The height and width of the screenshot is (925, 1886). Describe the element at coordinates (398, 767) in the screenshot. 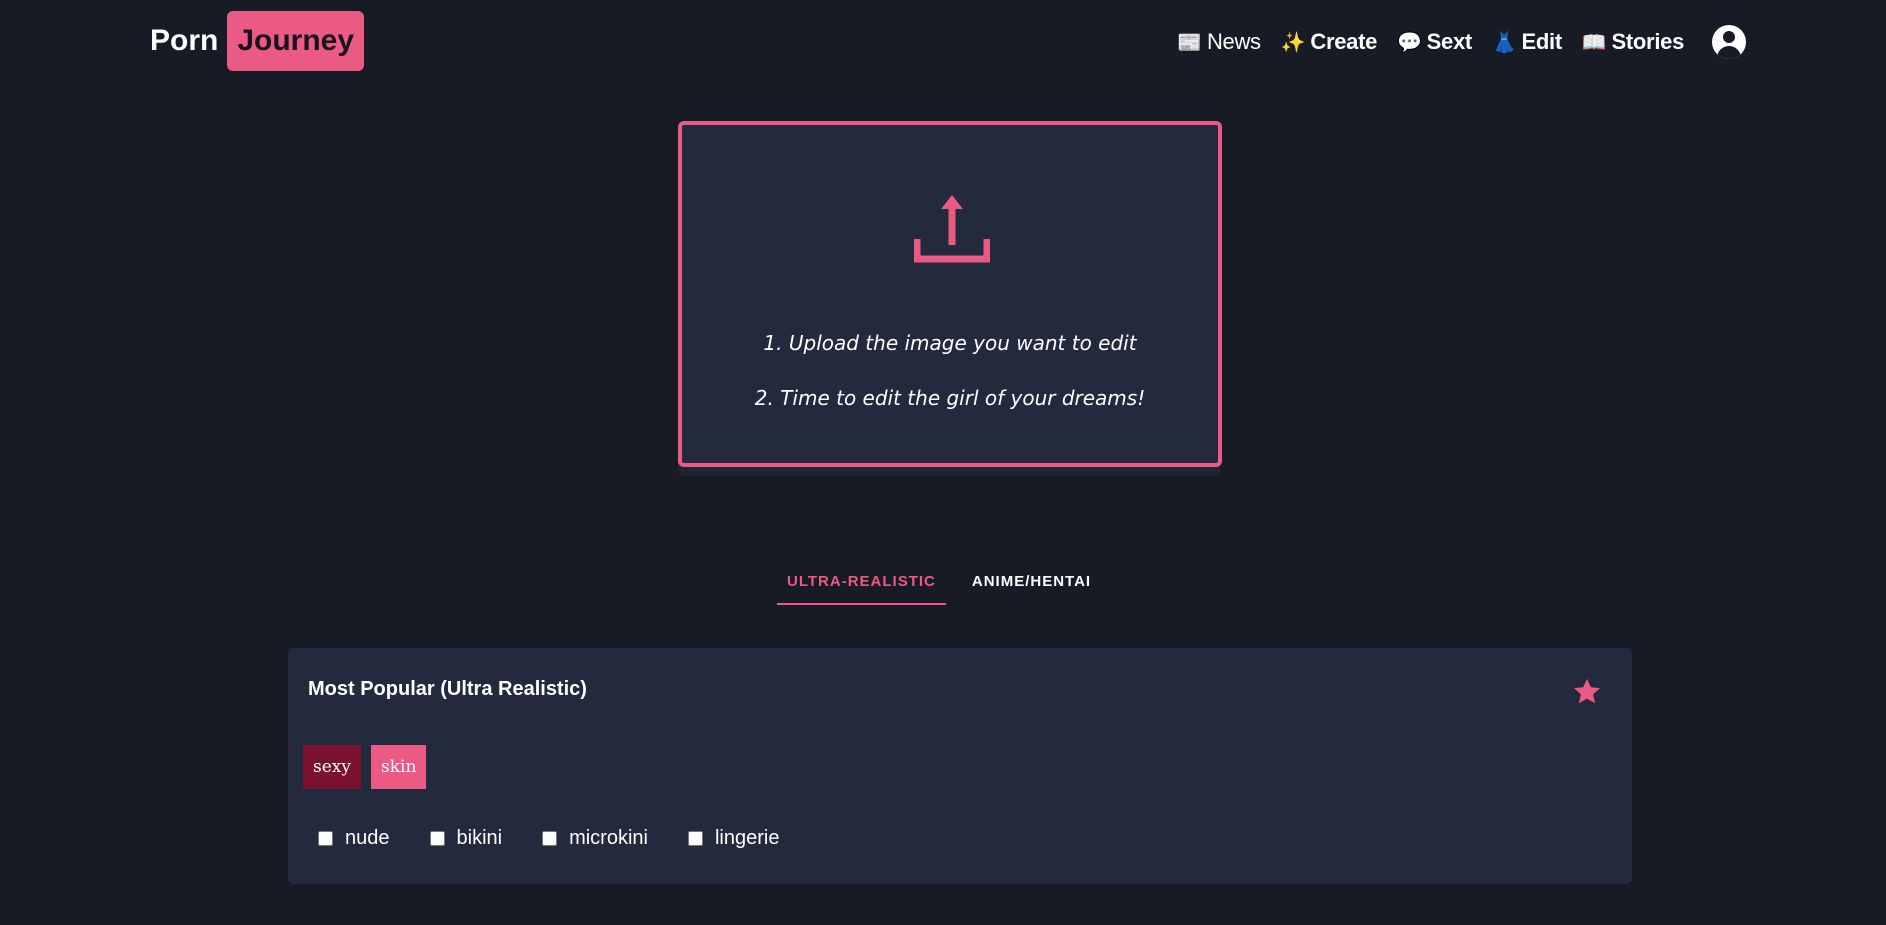

I see `tag-skin: skin` at that location.